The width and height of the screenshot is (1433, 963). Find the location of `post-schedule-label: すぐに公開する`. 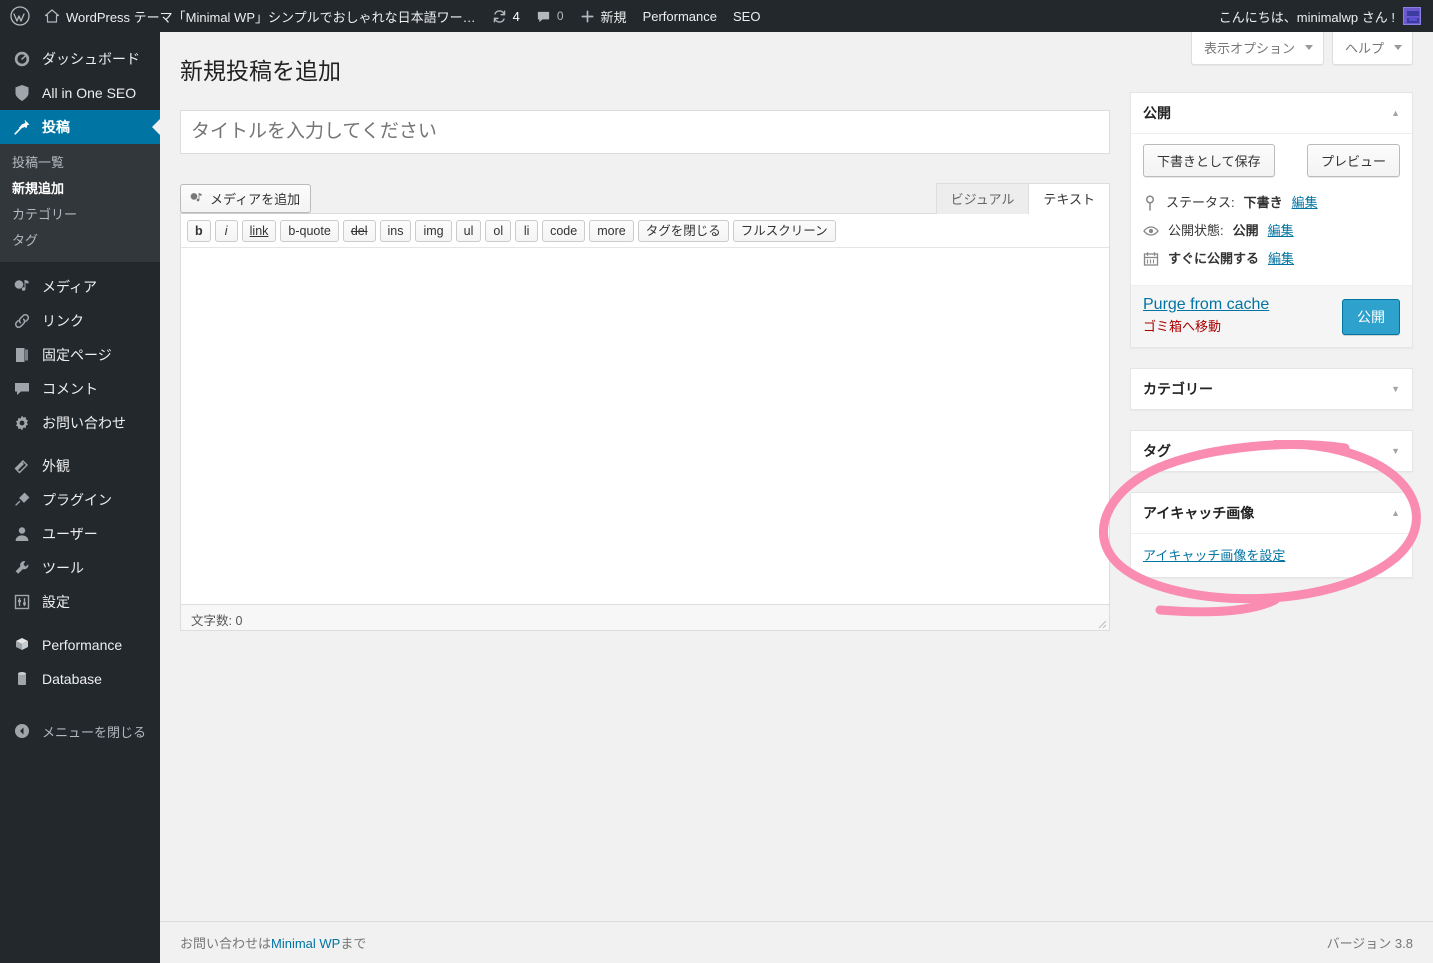

post-schedule-label: すぐに公開する is located at coordinates (1214, 258).